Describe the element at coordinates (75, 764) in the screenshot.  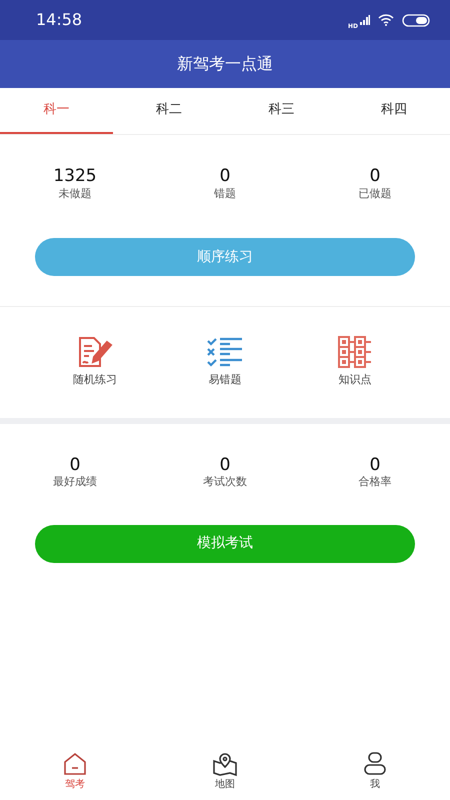
I see `home-icon` at that location.